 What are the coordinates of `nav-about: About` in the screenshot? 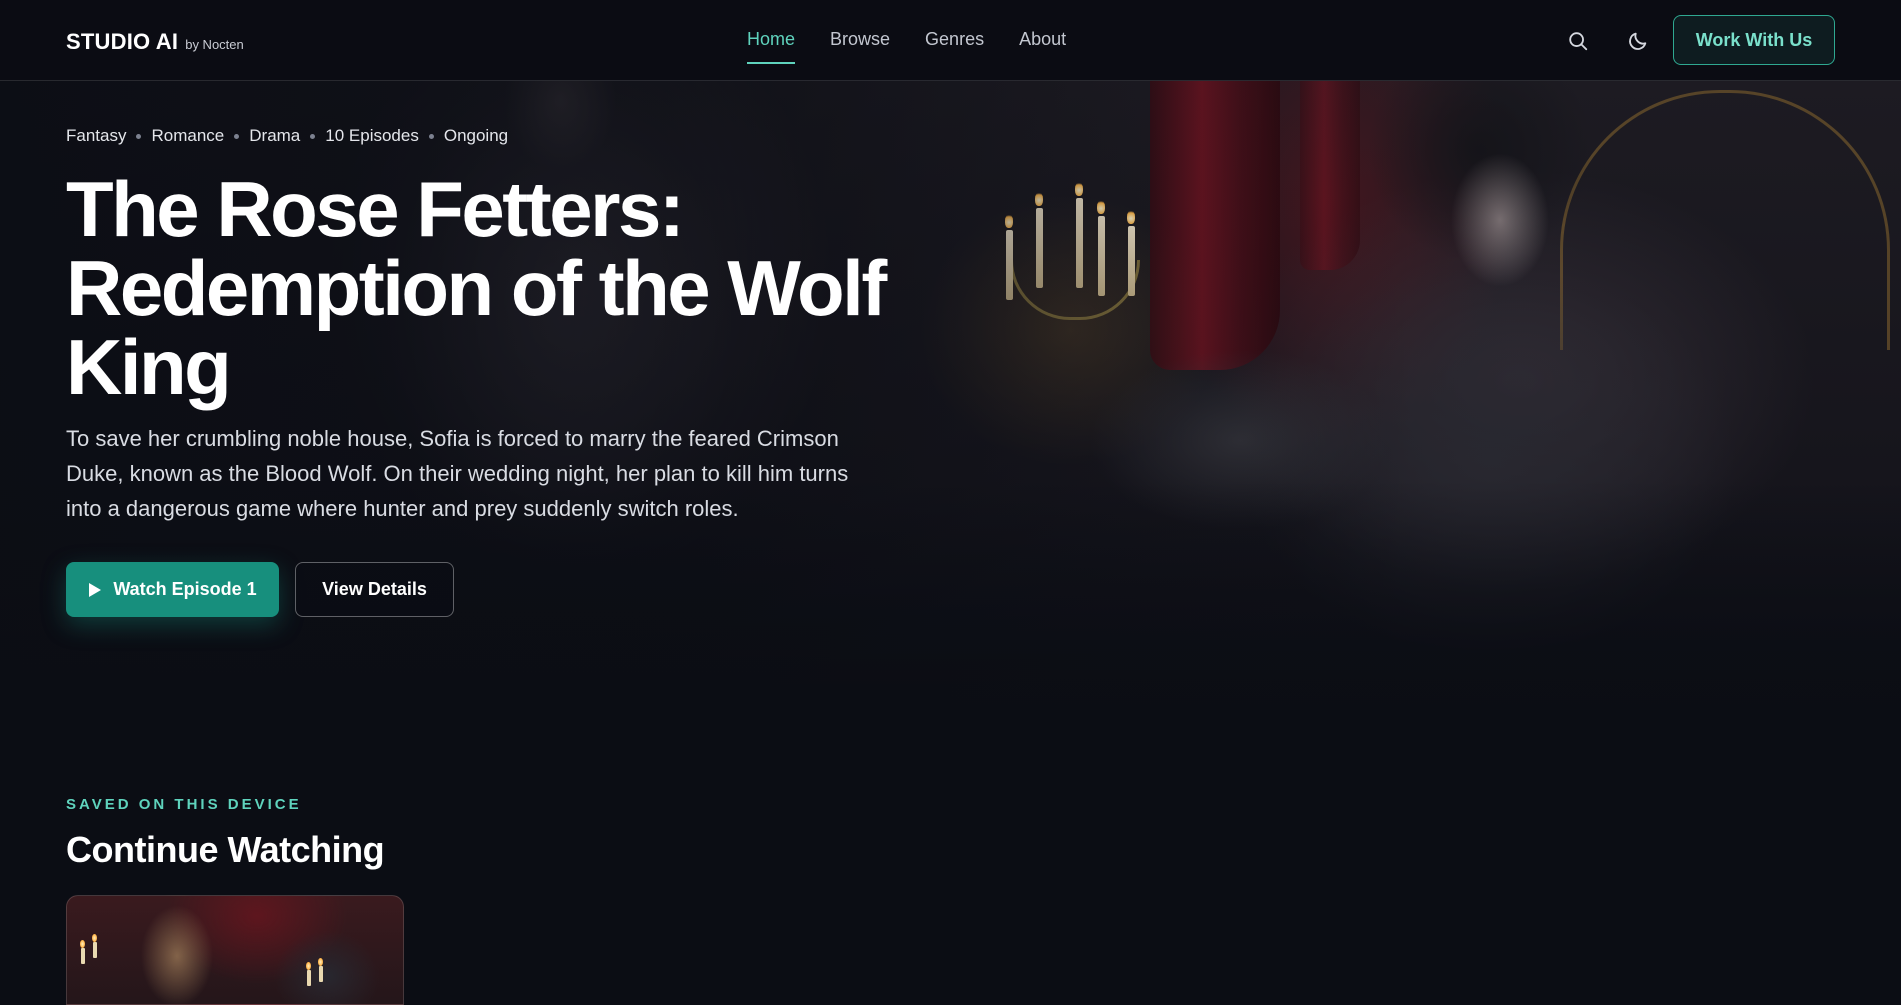 It's located at (1042, 46).